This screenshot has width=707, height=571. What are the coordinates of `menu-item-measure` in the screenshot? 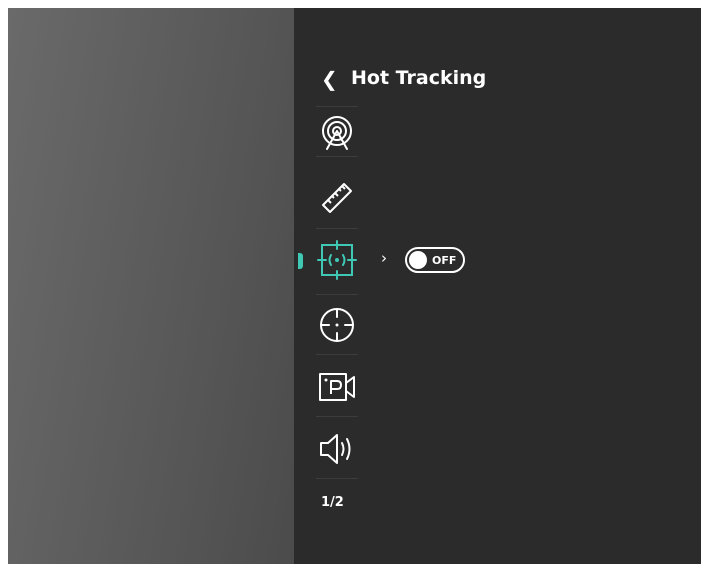 It's located at (337, 196).